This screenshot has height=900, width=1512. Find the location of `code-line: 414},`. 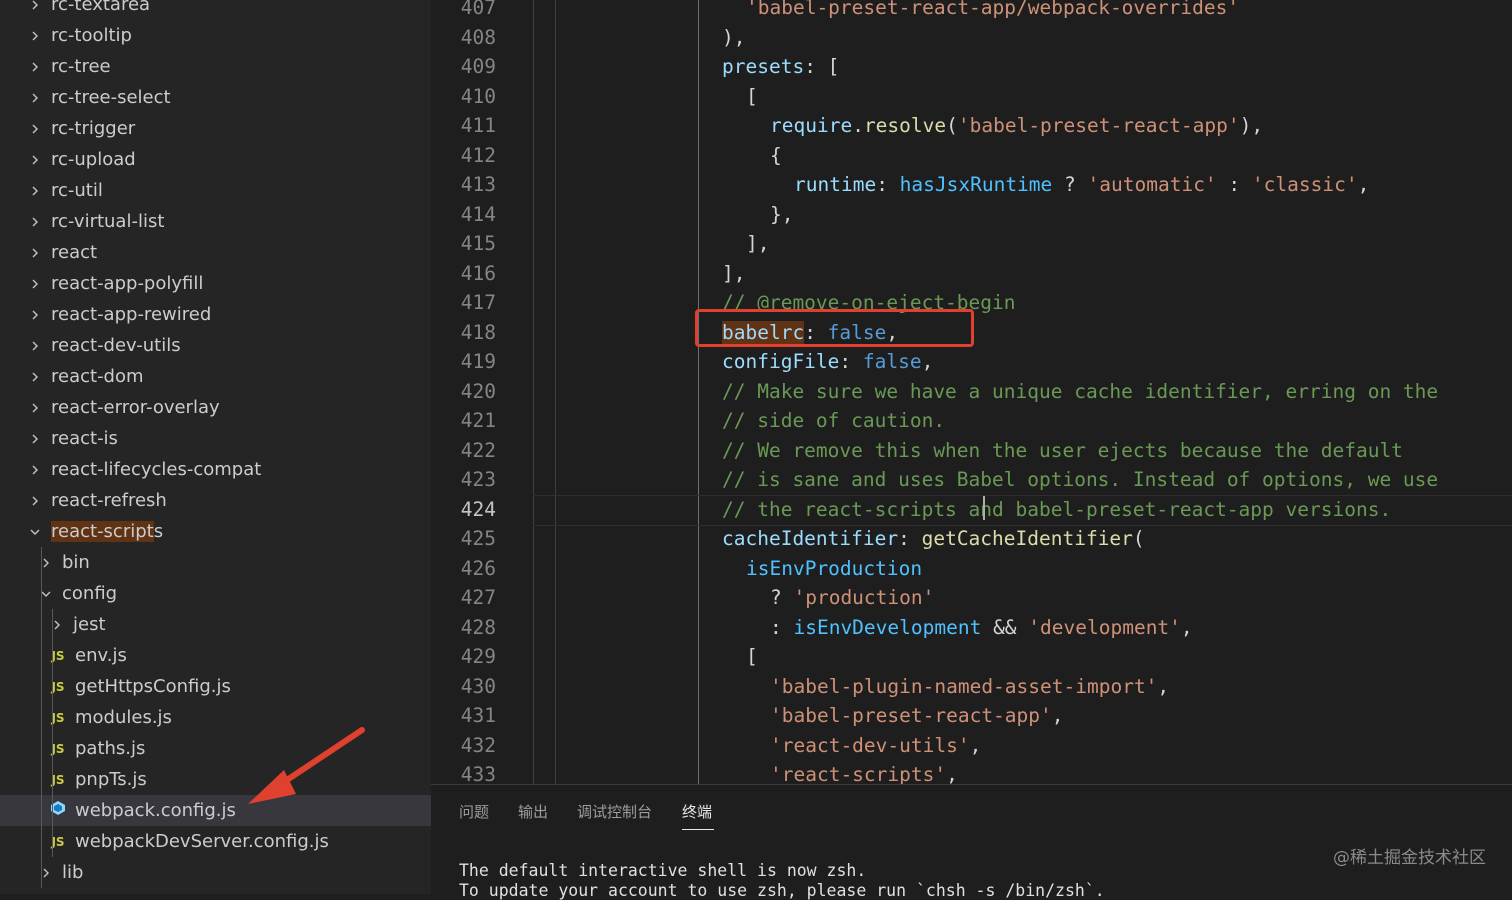

code-line: 414}, is located at coordinates (971, 215).